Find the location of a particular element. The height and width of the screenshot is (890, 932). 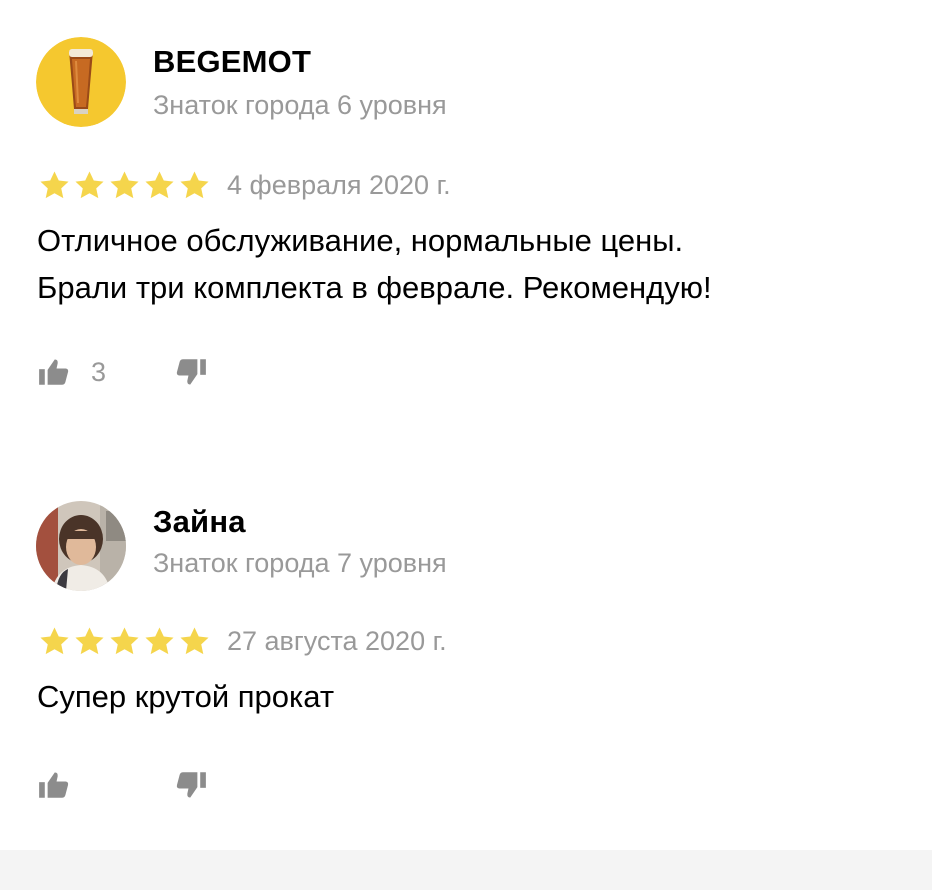

author-name: BEGEMOT is located at coordinates (232, 62).